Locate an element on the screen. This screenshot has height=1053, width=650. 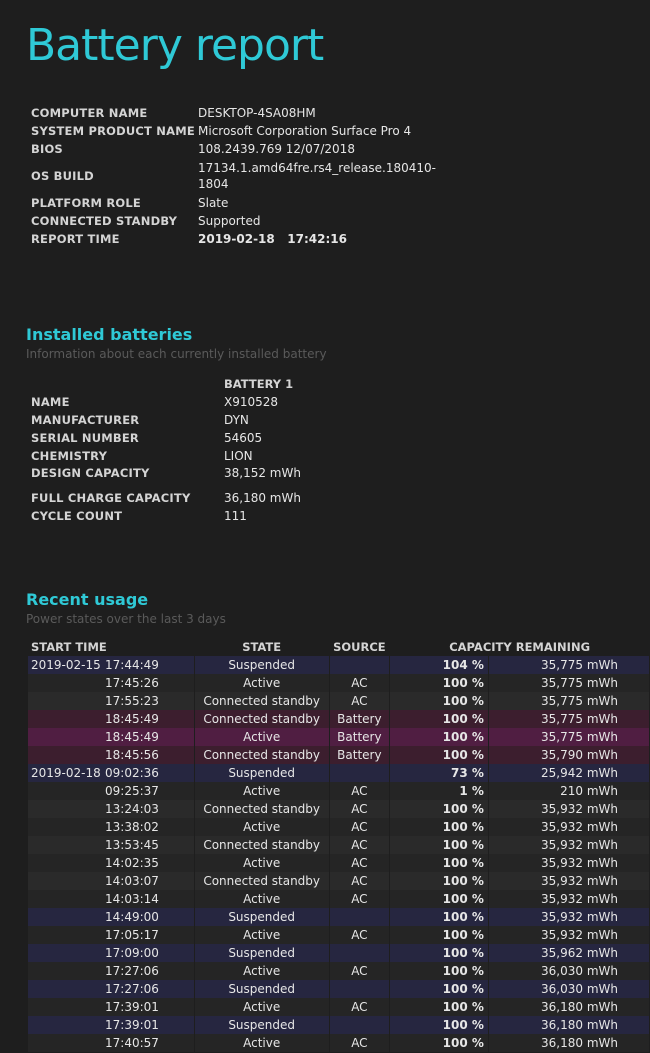
usage-row: 14:03:14 Active AC 100 % 35,932 mWh is located at coordinates (339, 899).